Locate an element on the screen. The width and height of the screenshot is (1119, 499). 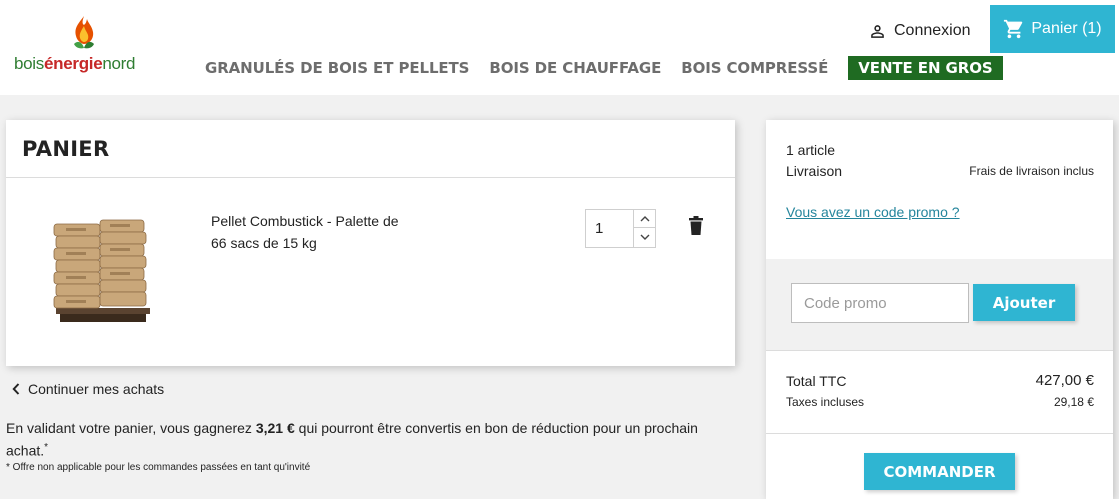
cart-button: Panier (1) is located at coordinates (1052, 29).